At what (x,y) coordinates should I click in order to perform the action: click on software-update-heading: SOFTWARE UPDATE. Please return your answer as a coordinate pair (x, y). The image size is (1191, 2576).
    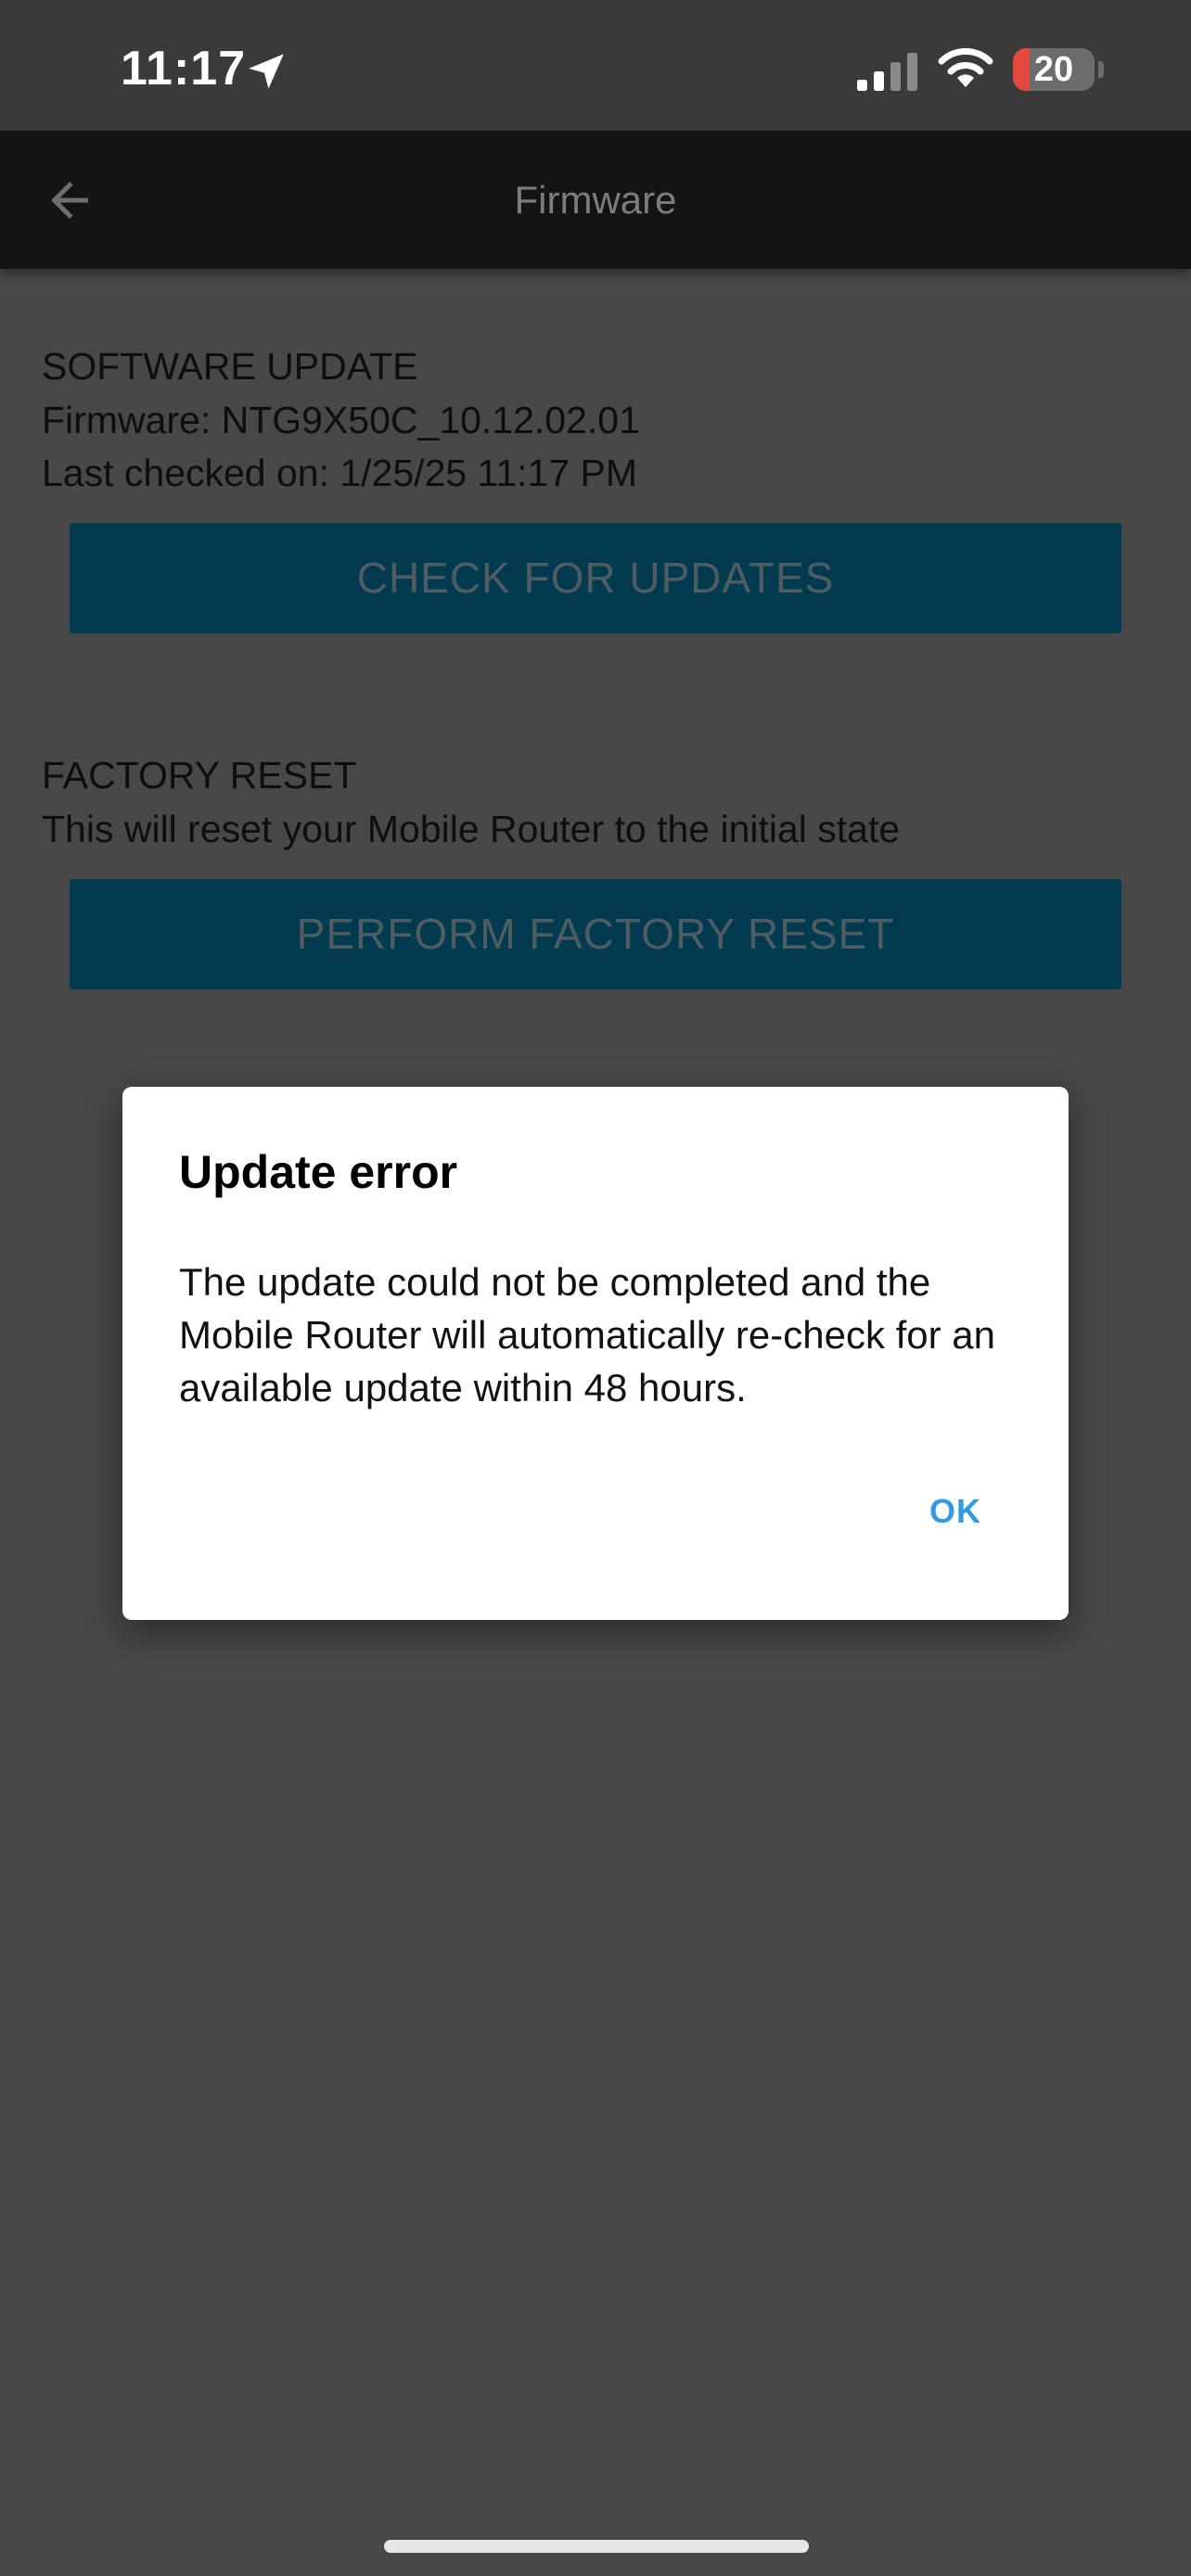
    Looking at the image, I should click on (230, 366).